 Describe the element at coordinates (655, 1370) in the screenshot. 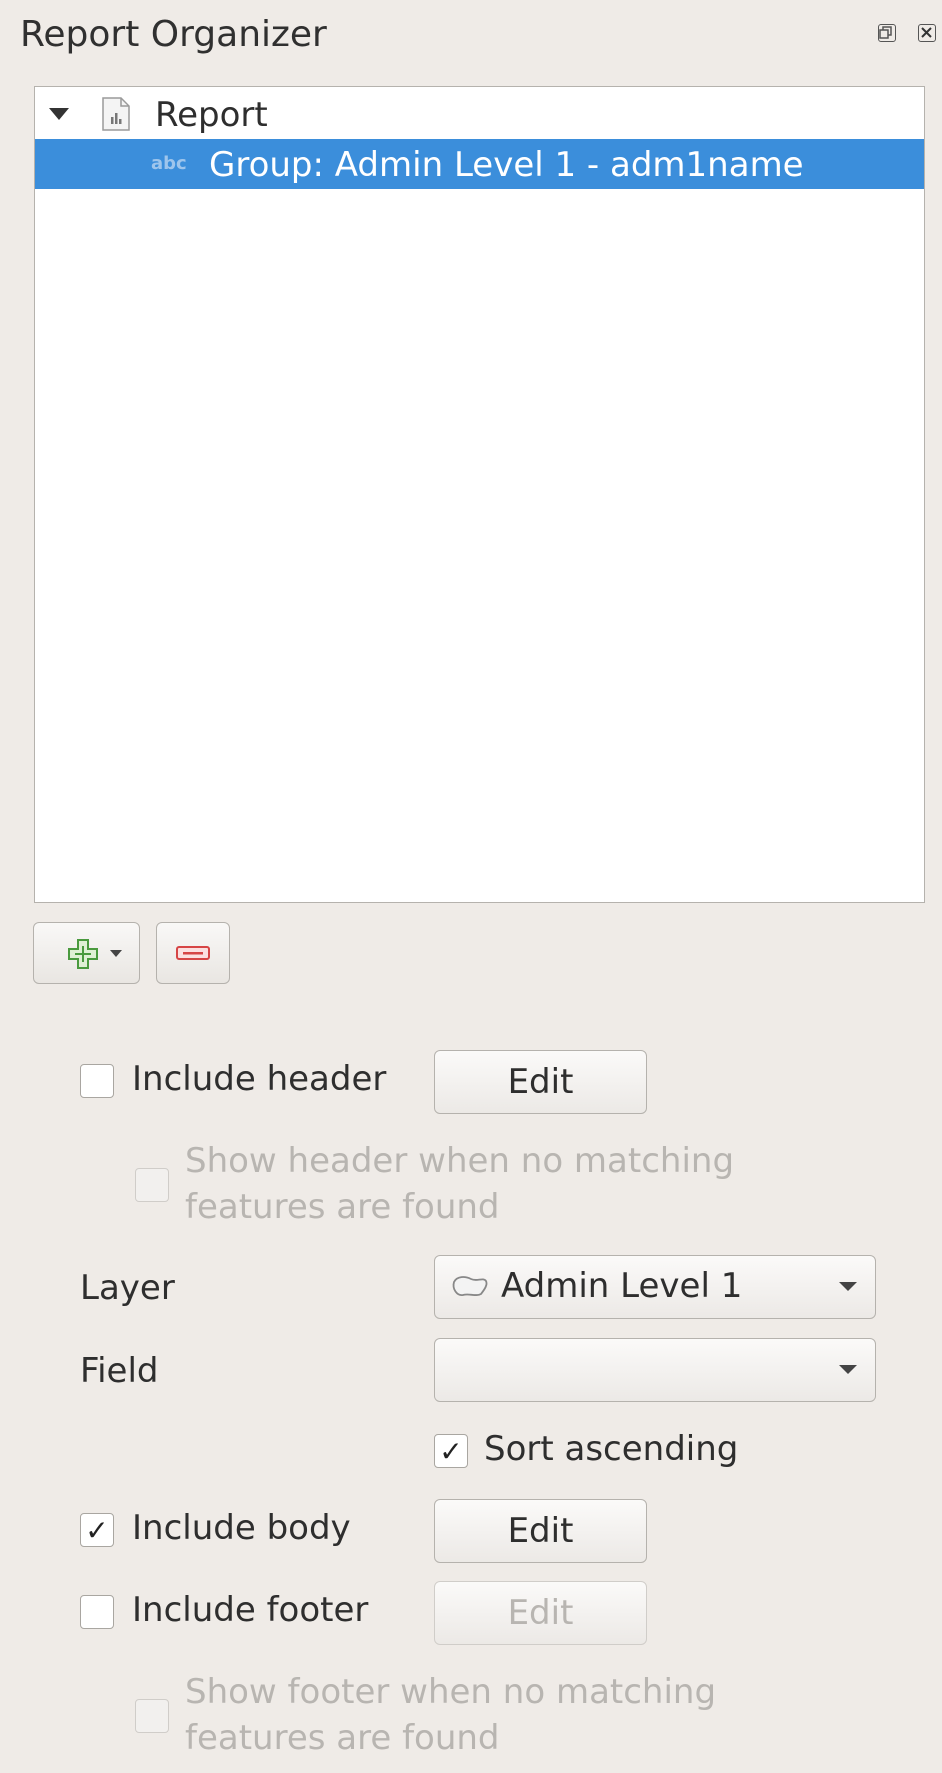

I see `field-select` at that location.